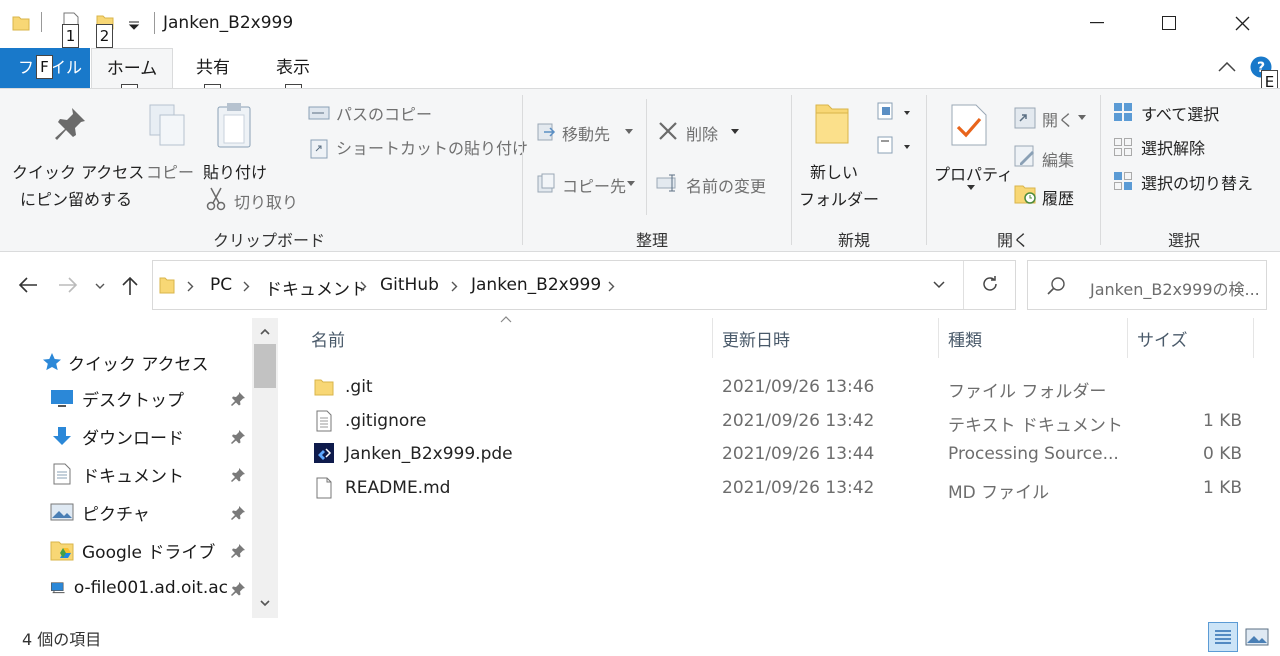  I want to click on tab-home: ホーム, so click(132, 68).